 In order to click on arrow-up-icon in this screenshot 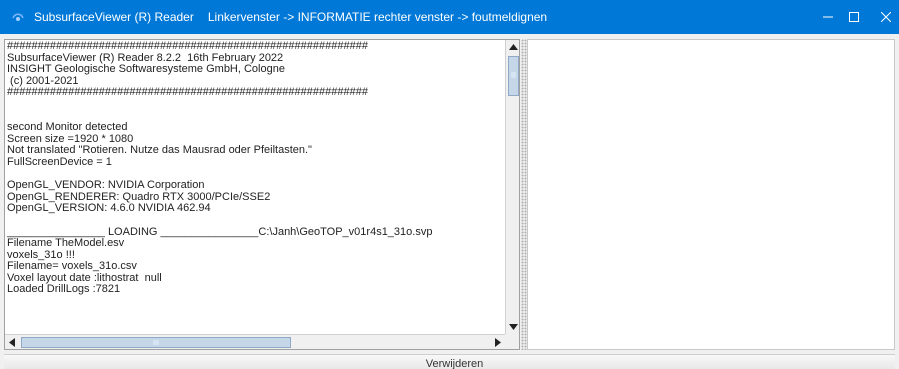, I will do `click(513, 47)`.